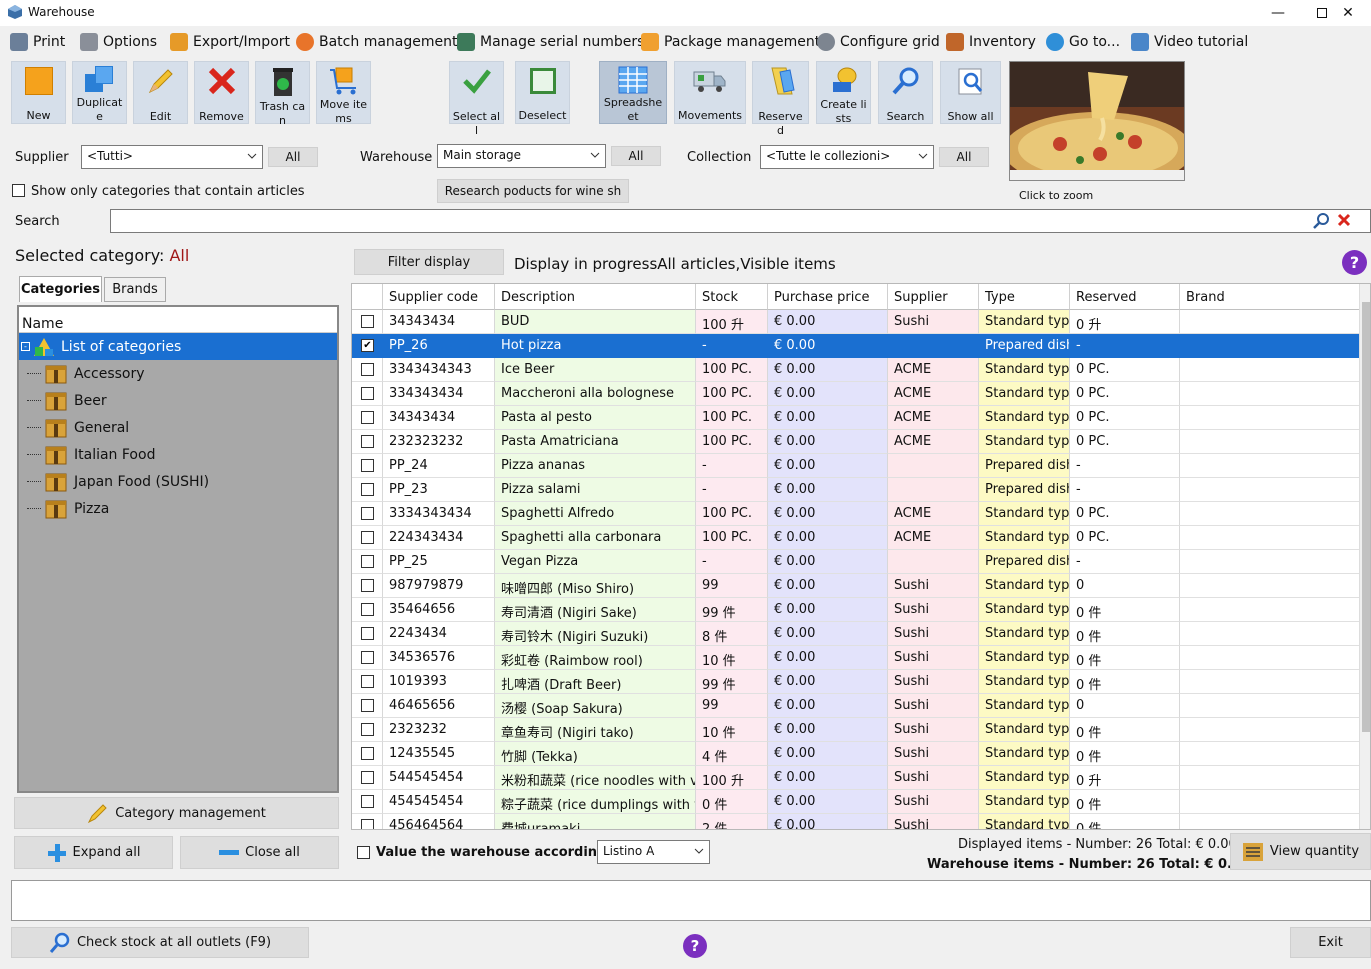 The width and height of the screenshot is (1371, 969). I want to click on select-all-button: Select all, so click(476, 99).